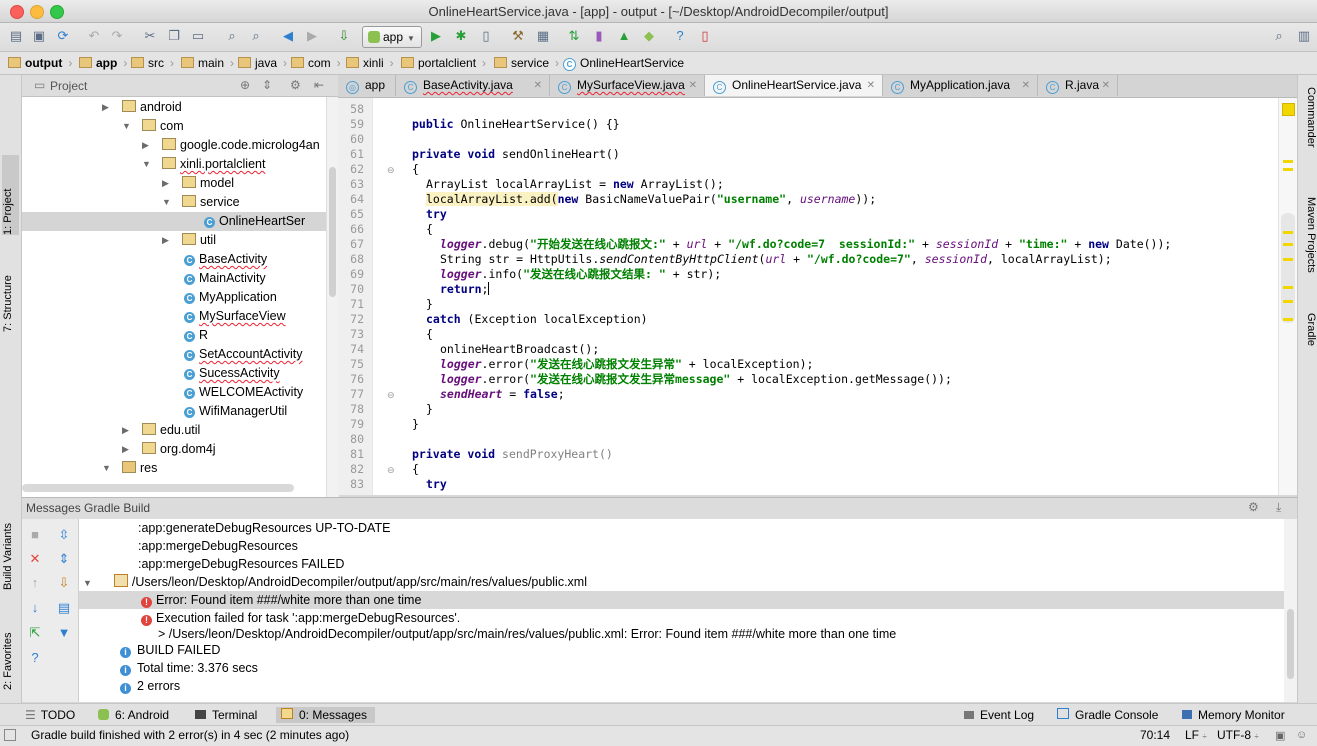 The height and width of the screenshot is (746, 1317). What do you see at coordinates (999, 715) in the screenshot?
I see `event-log-tool-tab: Event Log` at bounding box center [999, 715].